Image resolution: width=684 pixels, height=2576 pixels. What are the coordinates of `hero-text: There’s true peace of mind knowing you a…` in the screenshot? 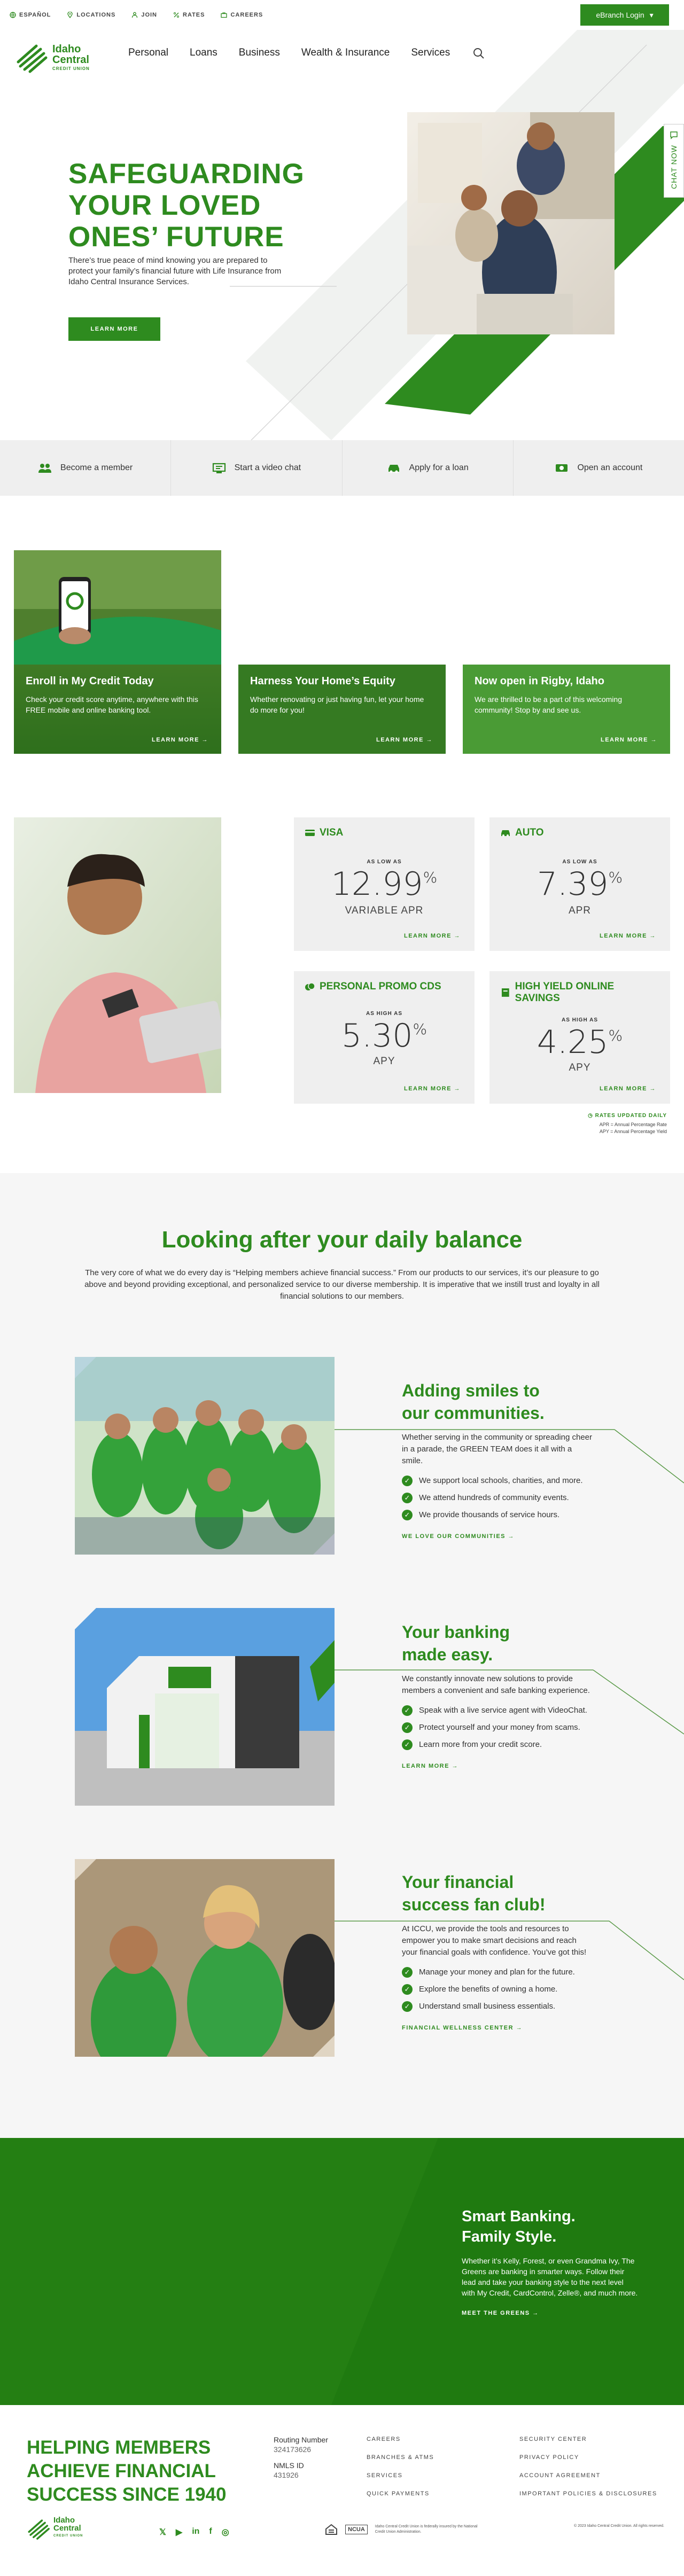 It's located at (175, 271).